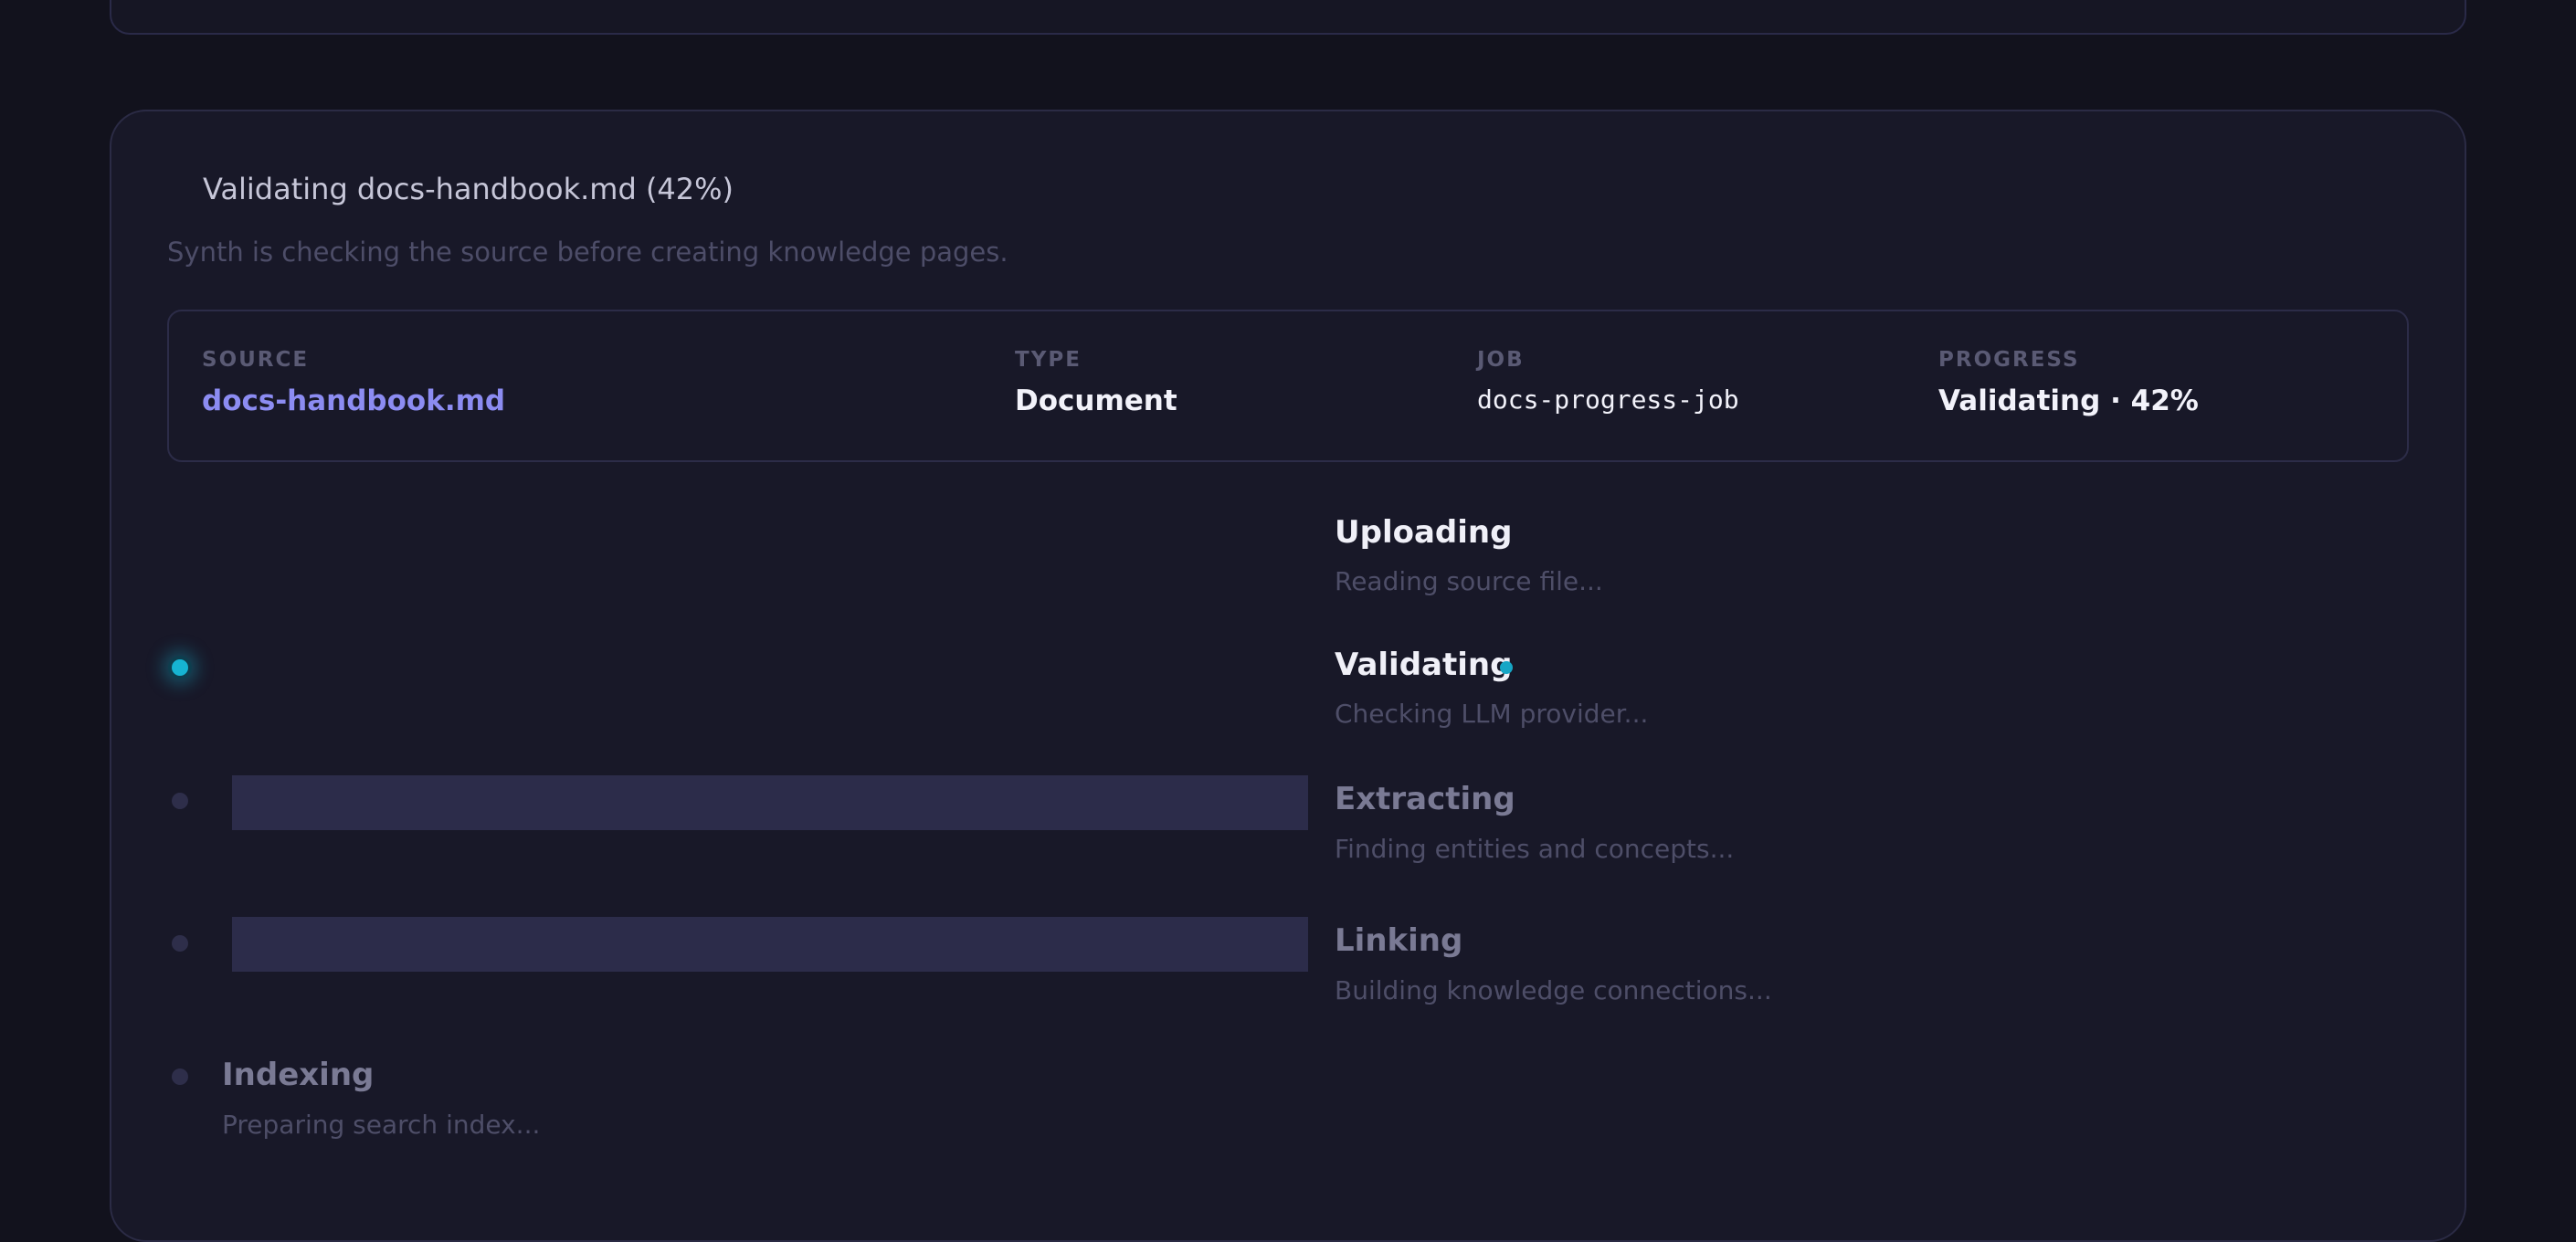 The image size is (2576, 1242). What do you see at coordinates (256, 360) in the screenshot?
I see `source-label: SOURCE` at bounding box center [256, 360].